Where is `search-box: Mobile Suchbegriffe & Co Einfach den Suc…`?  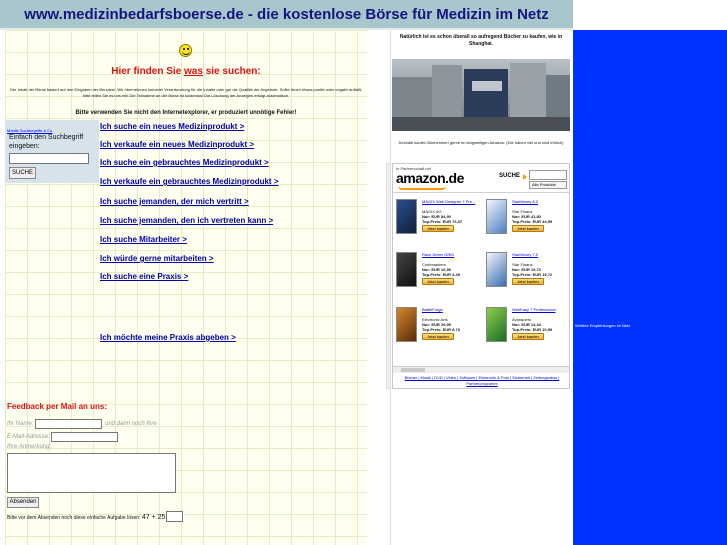
search-box: Mobile Suchbegriffe & Co Einfach den Suc… is located at coordinates (52, 151).